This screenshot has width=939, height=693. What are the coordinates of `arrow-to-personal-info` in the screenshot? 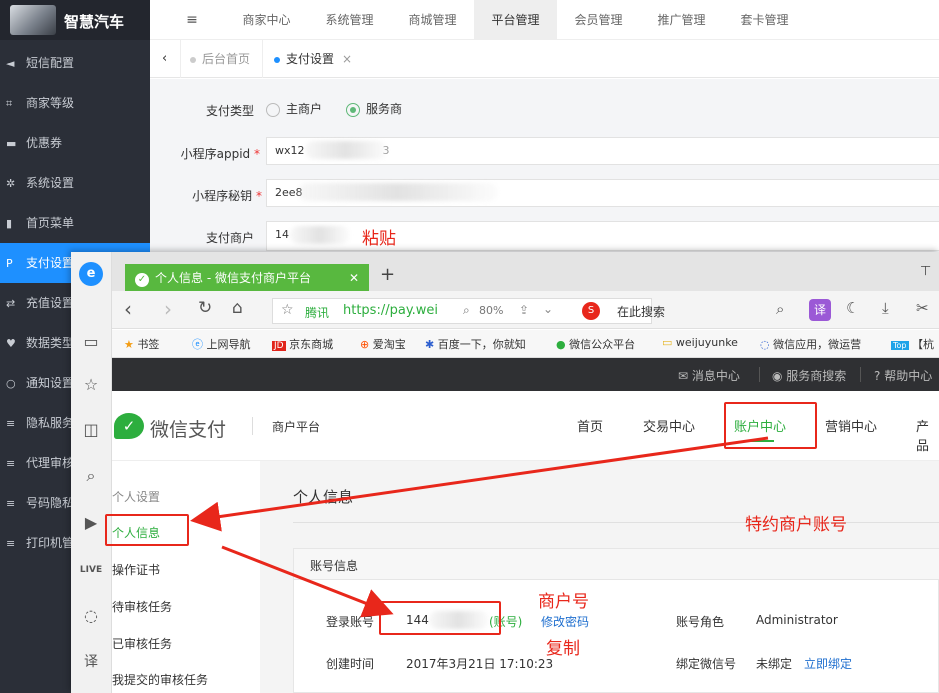 It's located at (479, 484).